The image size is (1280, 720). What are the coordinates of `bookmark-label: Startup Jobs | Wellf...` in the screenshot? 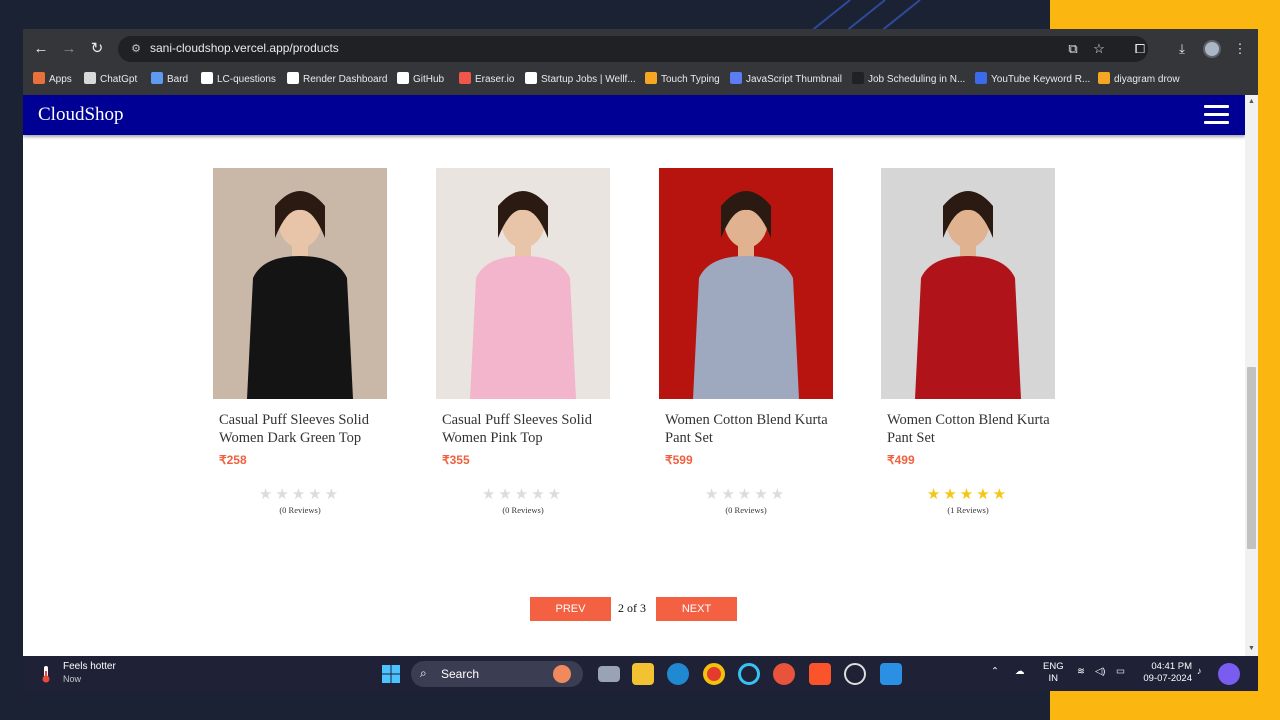 It's located at (588, 79).